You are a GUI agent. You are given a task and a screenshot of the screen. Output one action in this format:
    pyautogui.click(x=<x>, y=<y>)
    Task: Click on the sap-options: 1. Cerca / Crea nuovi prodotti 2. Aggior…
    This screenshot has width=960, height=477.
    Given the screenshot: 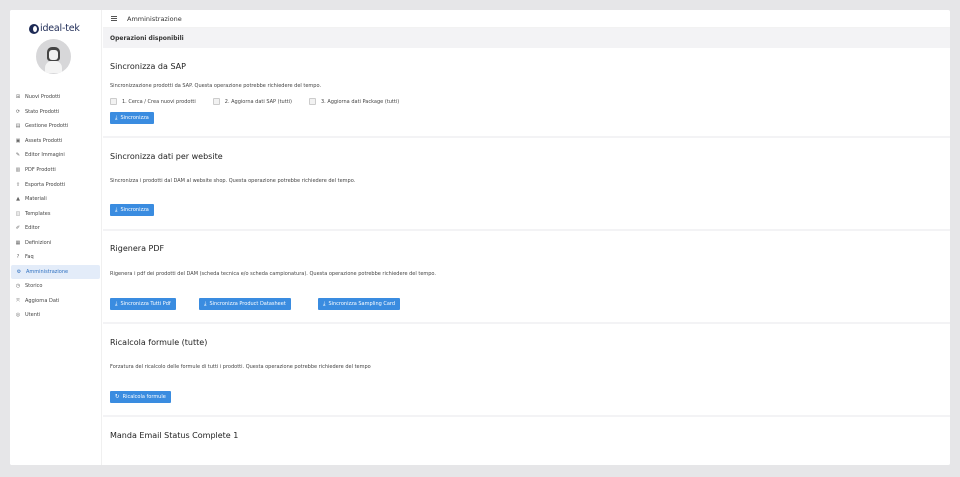 What is the action you would take?
    pyautogui.click(x=263, y=101)
    